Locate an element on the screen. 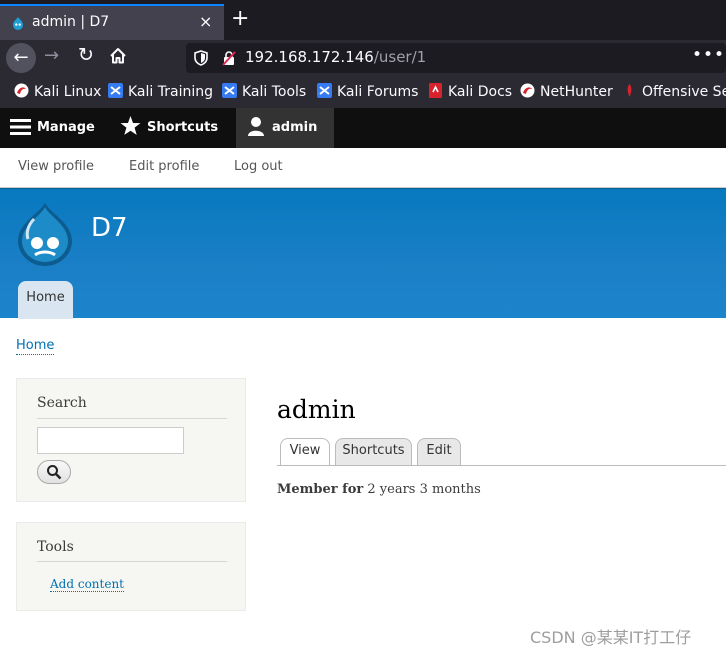 The width and height of the screenshot is (726, 653). toolbar-manage: Manage is located at coordinates (52, 128).